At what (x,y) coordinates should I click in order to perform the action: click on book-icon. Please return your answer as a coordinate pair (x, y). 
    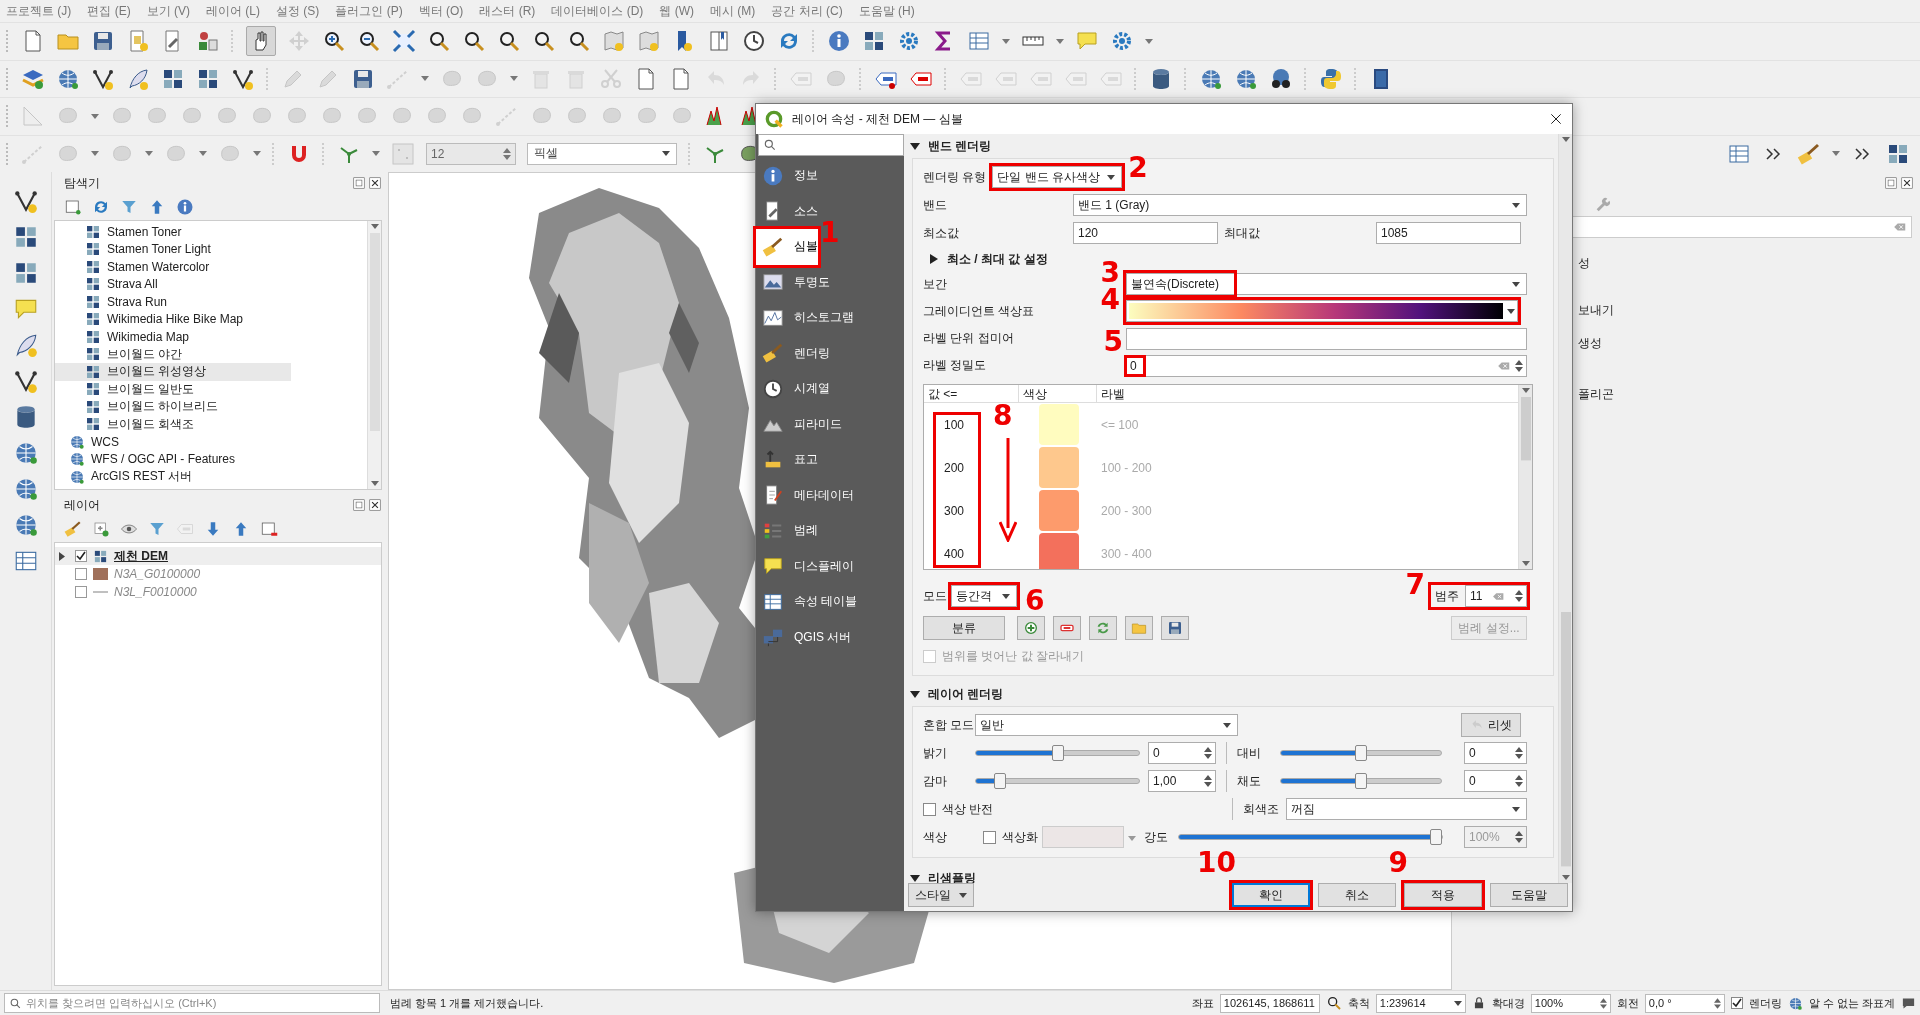
    Looking at the image, I should click on (719, 41).